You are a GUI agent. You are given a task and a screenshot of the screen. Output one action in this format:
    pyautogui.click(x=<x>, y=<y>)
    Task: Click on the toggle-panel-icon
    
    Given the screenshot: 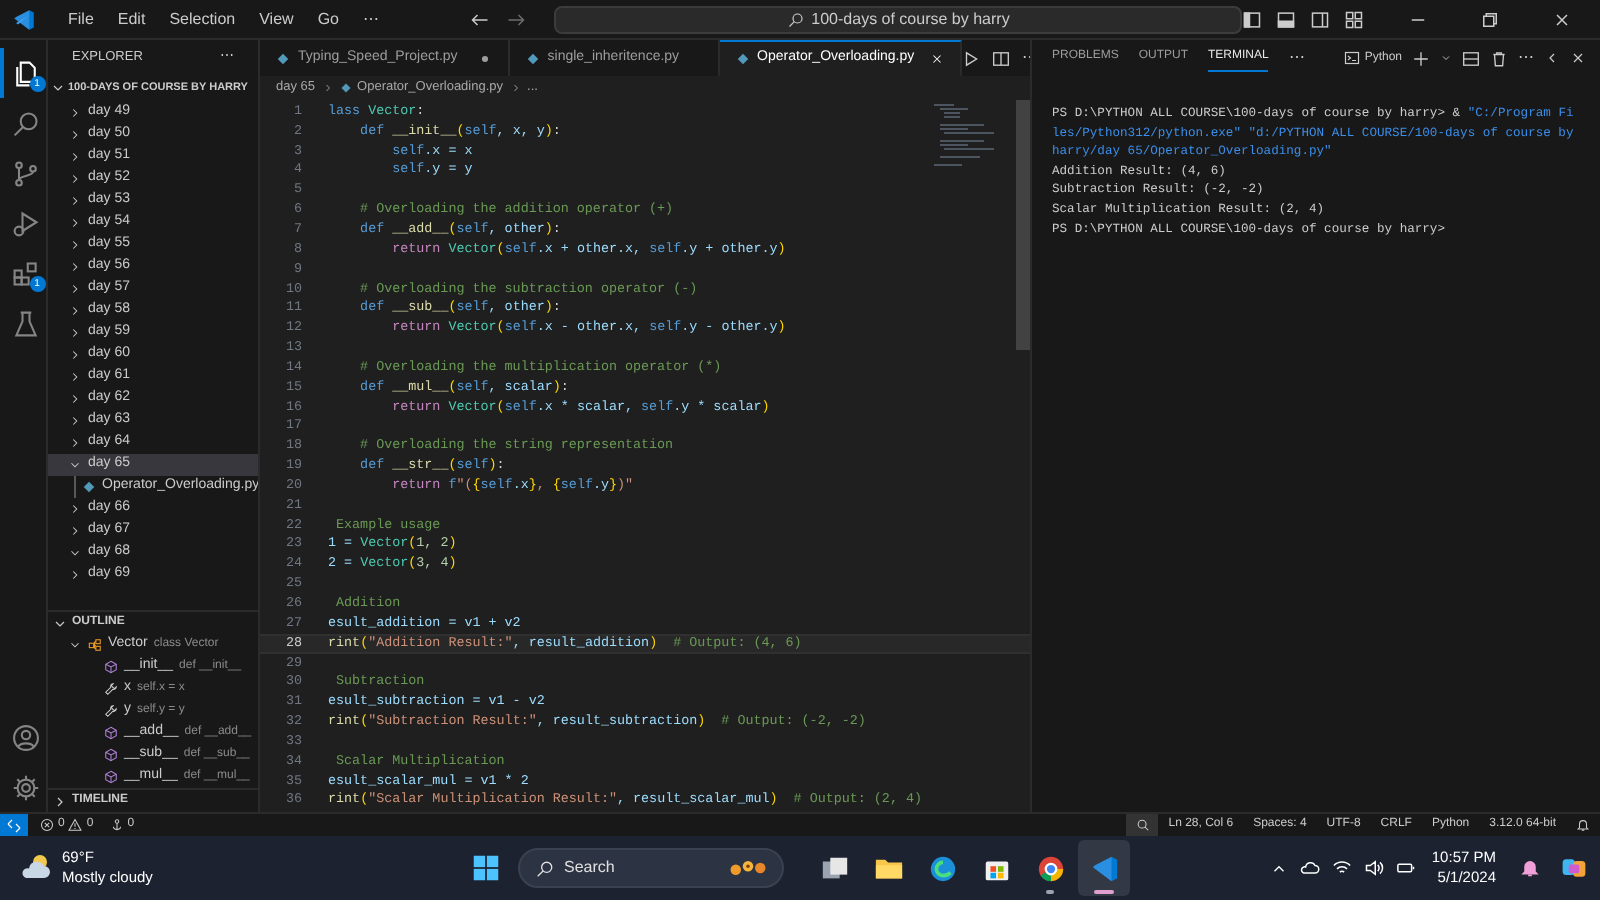 What is the action you would take?
    pyautogui.click(x=1286, y=19)
    